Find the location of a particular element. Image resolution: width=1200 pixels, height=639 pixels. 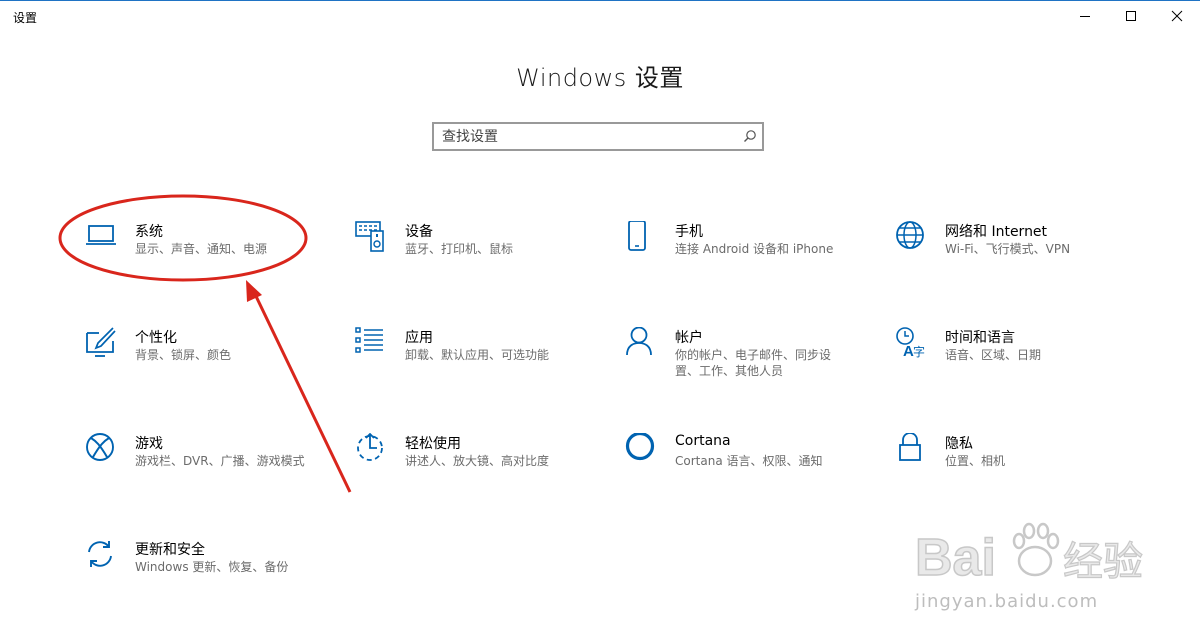

category-name: 手机 is located at coordinates (689, 232).